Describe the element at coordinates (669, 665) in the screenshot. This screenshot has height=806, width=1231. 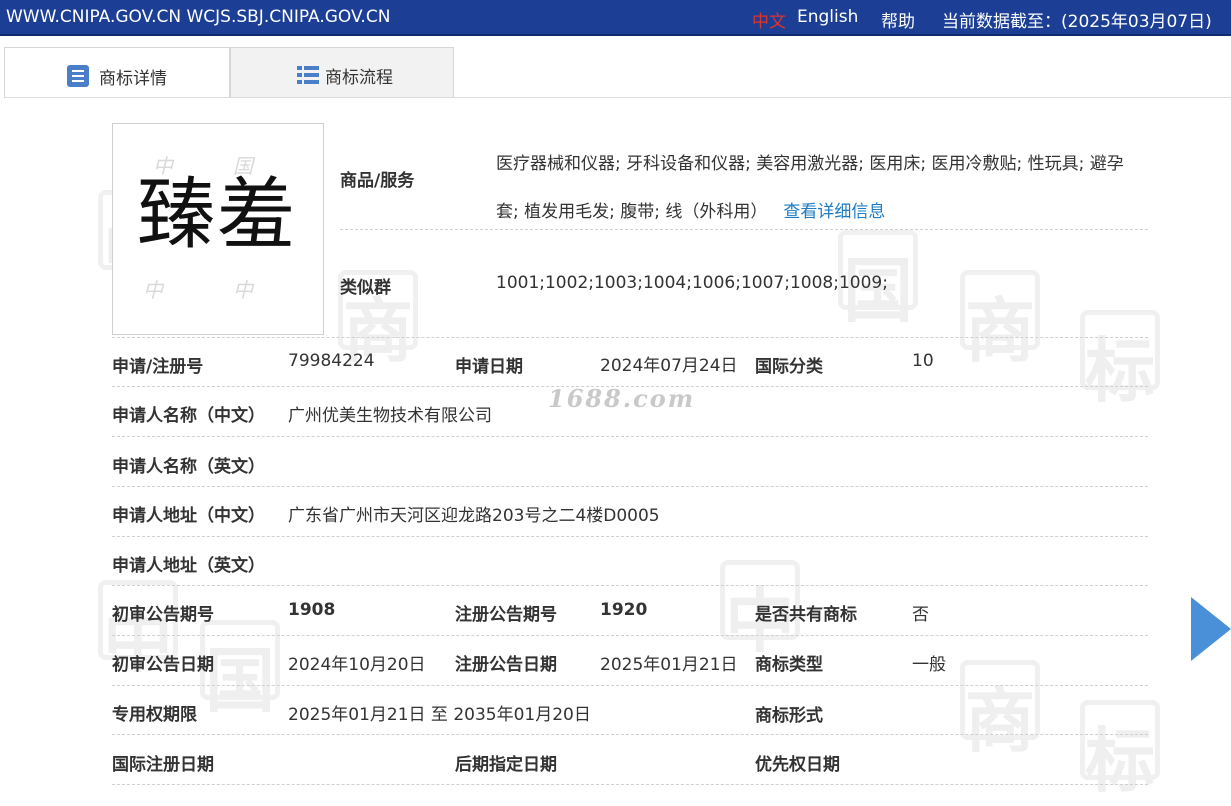
I see `reg-pub-date-value: 2025年01月21日` at that location.